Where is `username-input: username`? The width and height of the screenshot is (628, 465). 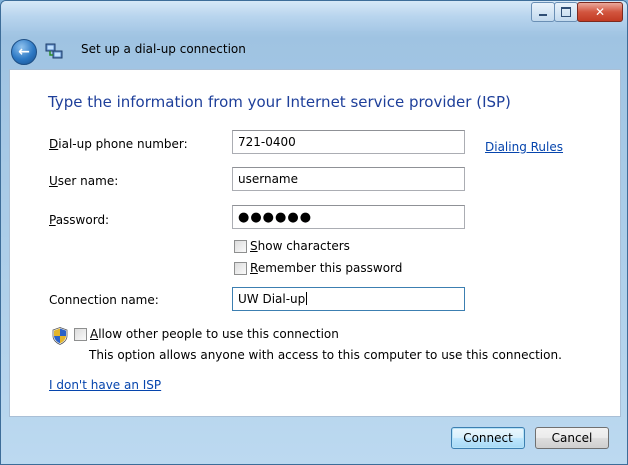
username-input: username is located at coordinates (348, 179).